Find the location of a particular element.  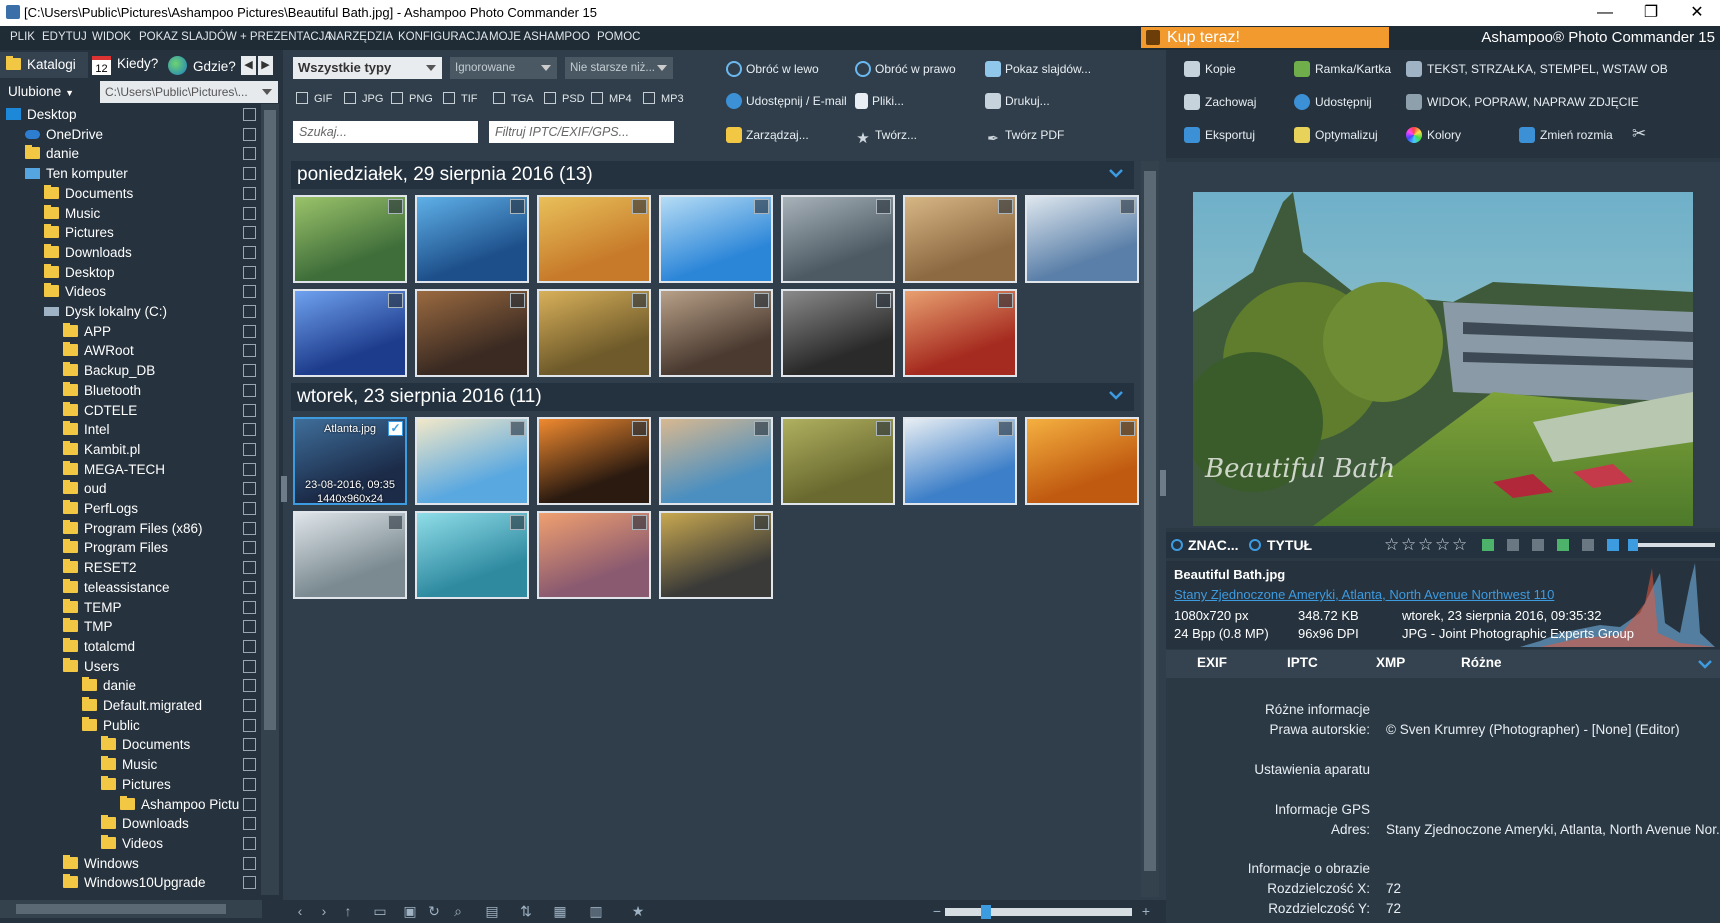

tree-item: AWRoot is located at coordinates (98, 350).